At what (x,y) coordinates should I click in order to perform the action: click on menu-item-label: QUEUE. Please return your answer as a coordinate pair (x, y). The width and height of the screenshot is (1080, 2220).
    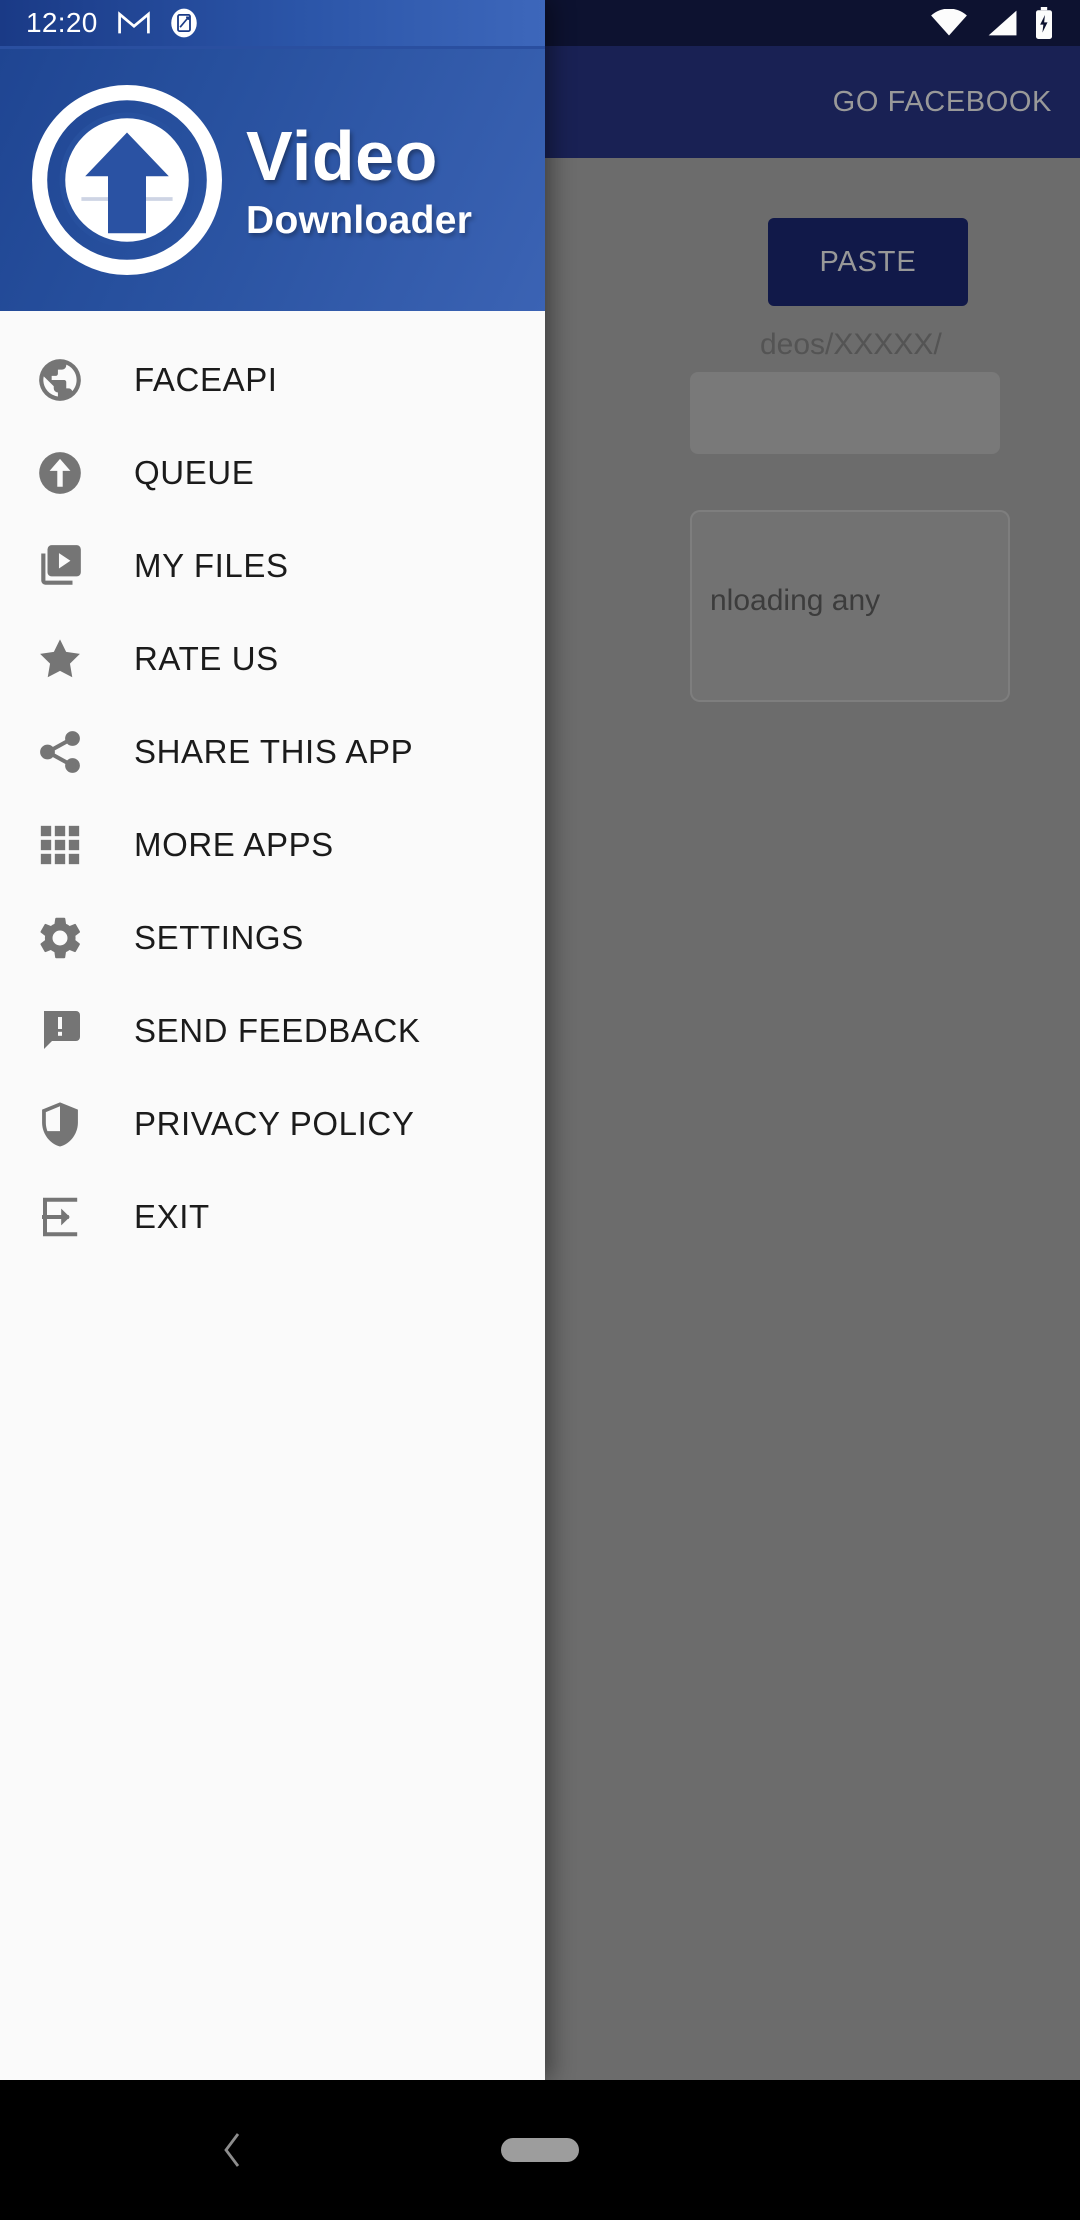
    Looking at the image, I should click on (194, 472).